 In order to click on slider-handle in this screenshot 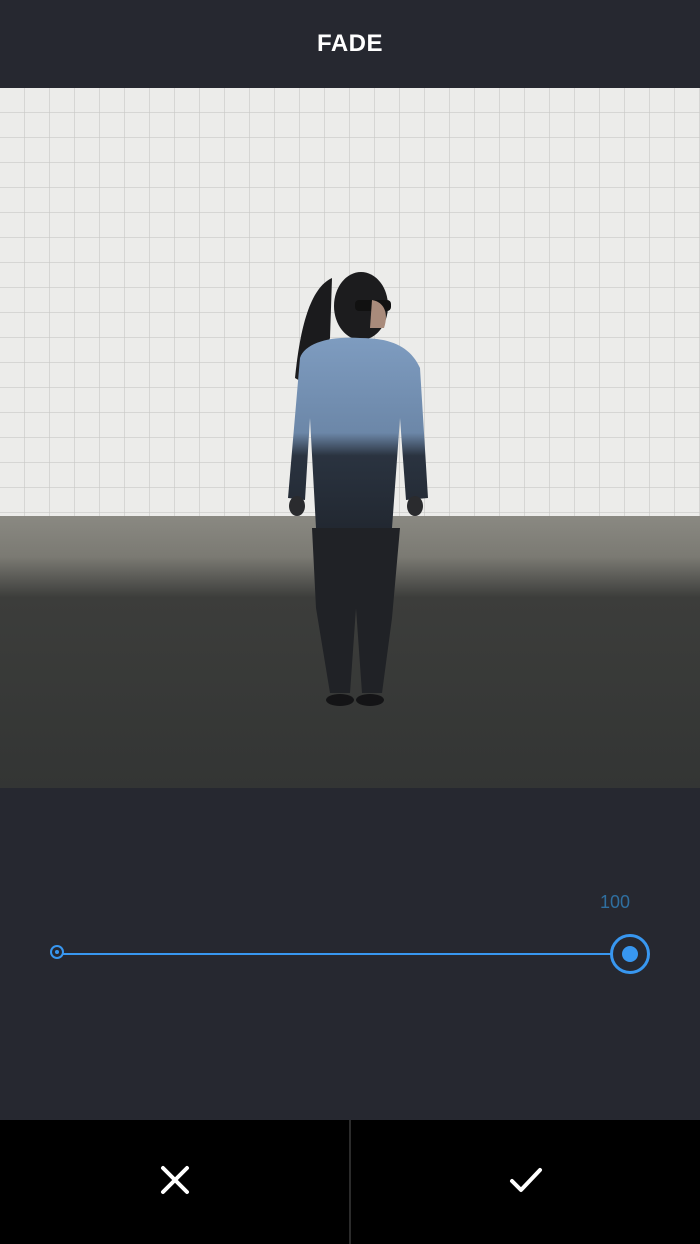, I will do `click(630, 954)`.